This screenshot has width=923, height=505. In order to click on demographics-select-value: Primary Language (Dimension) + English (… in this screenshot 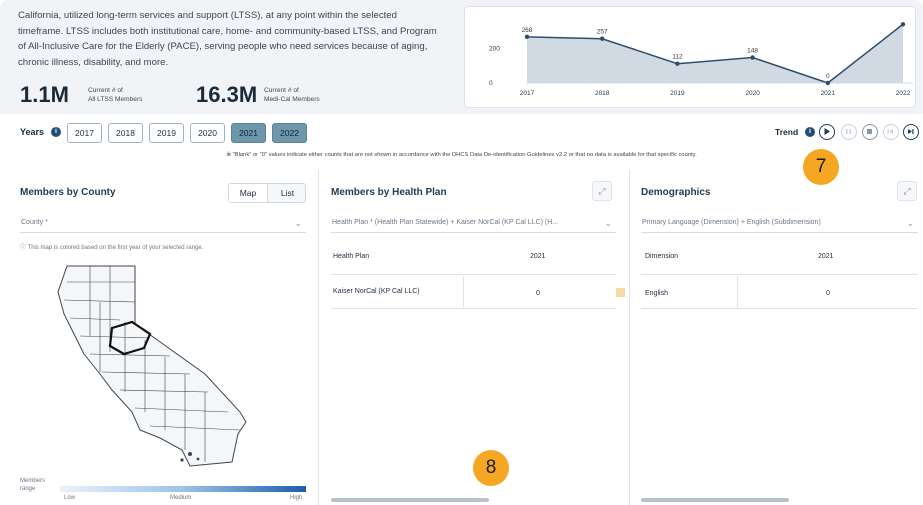, I will do `click(731, 222)`.